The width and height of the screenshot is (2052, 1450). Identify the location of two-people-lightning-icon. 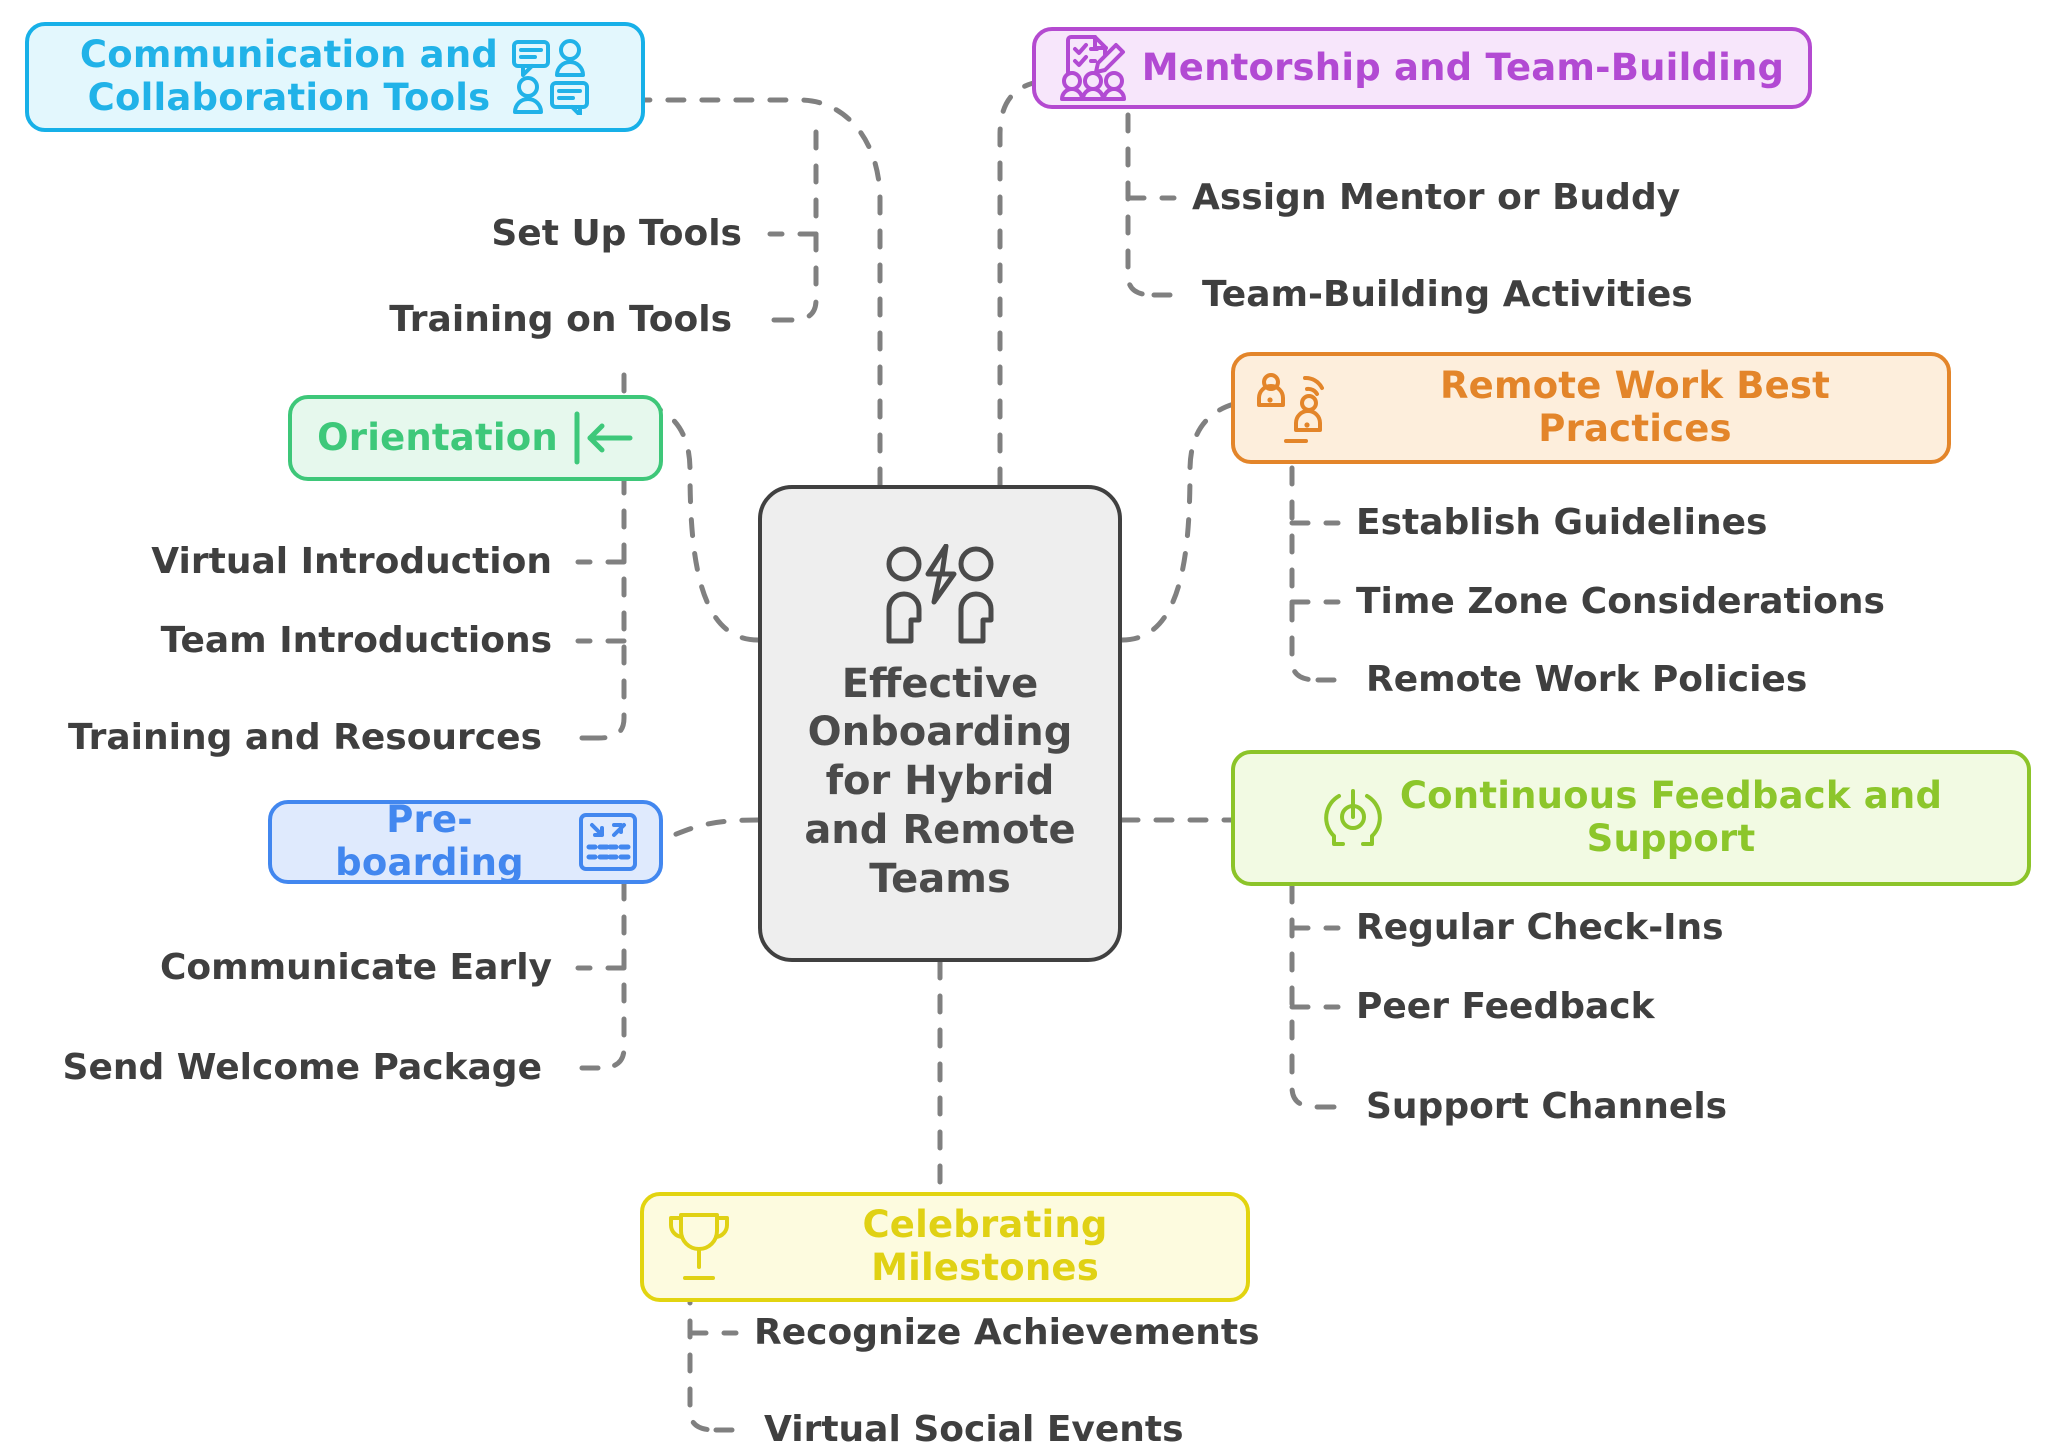
(940, 596).